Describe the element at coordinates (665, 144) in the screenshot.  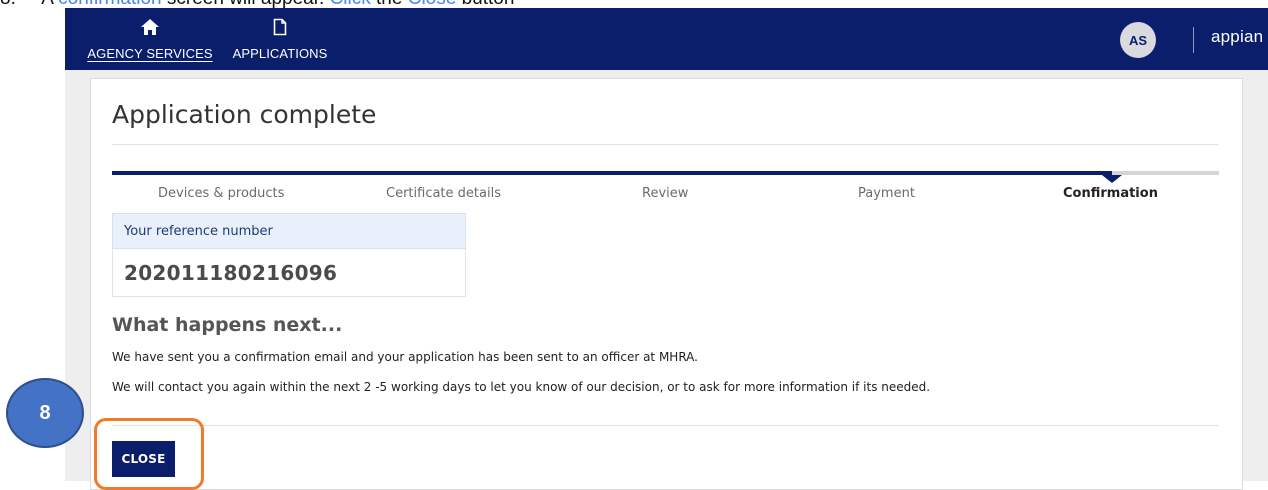
I see `title-divider` at that location.